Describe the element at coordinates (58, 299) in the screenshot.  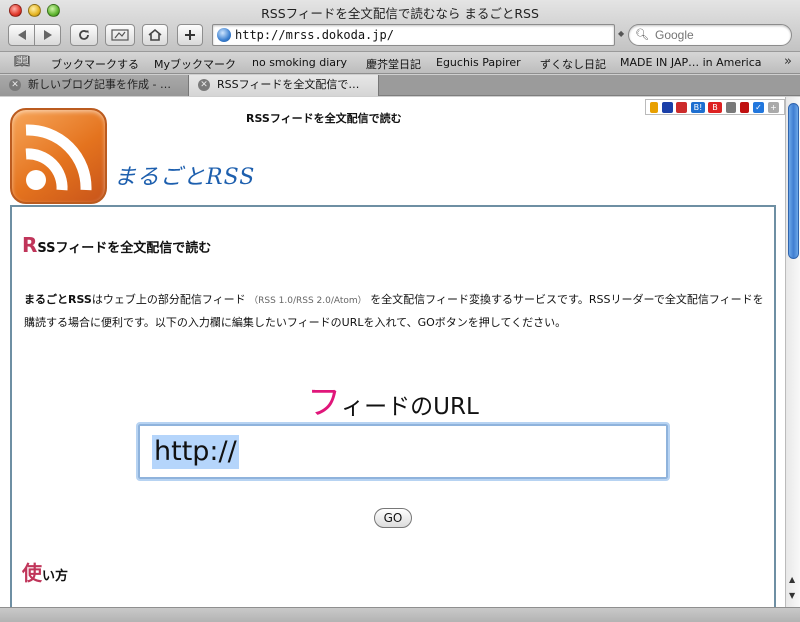
I see `intro-brand: まるごとRSS` at that location.